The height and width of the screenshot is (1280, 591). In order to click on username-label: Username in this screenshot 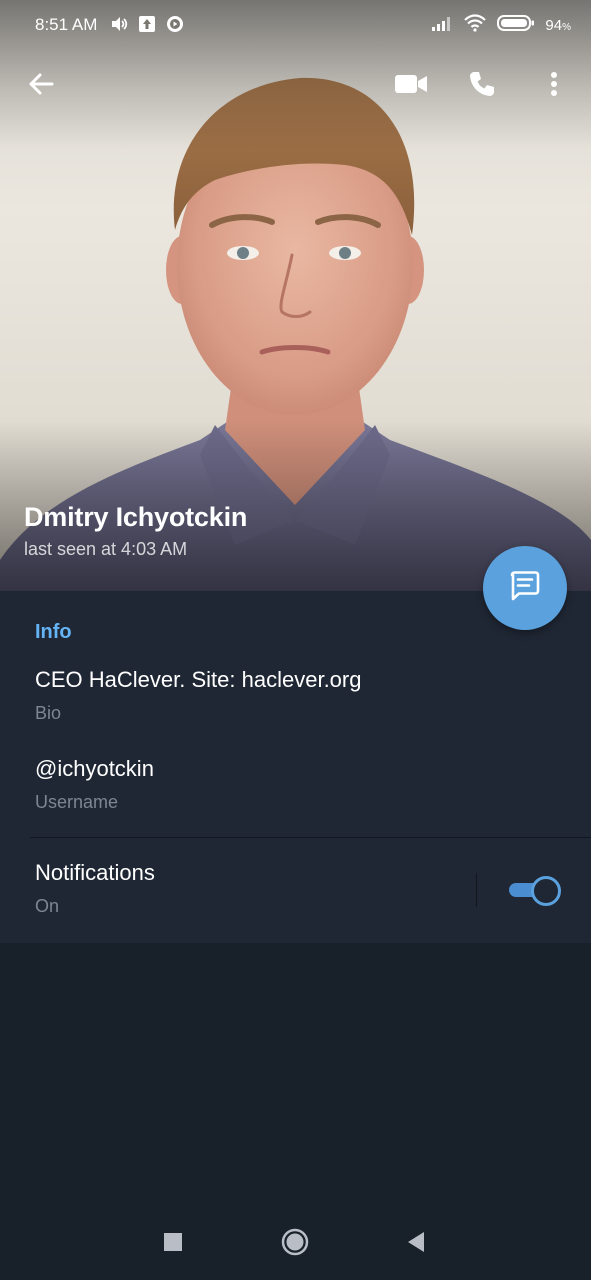, I will do `click(77, 802)`.